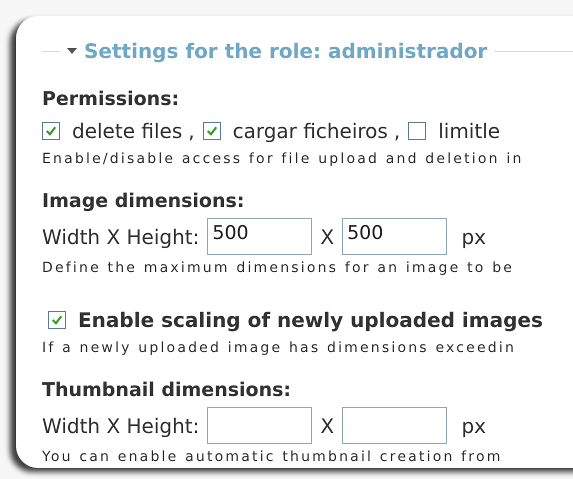 The image size is (573, 479). What do you see at coordinates (395, 236) in the screenshot?
I see `height-field: 500` at bounding box center [395, 236].